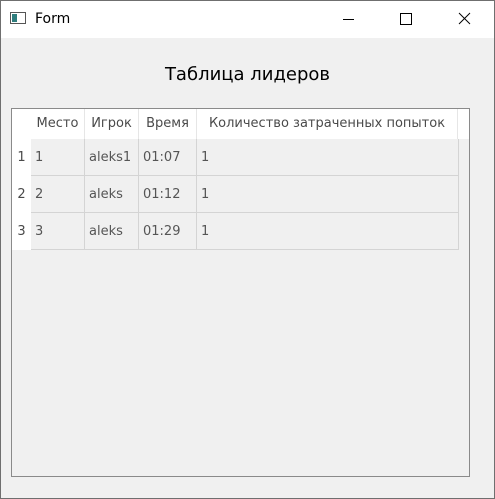 The image size is (495, 499). Describe the element at coordinates (58, 157) in the screenshot. I see `cell-place: 1` at that location.